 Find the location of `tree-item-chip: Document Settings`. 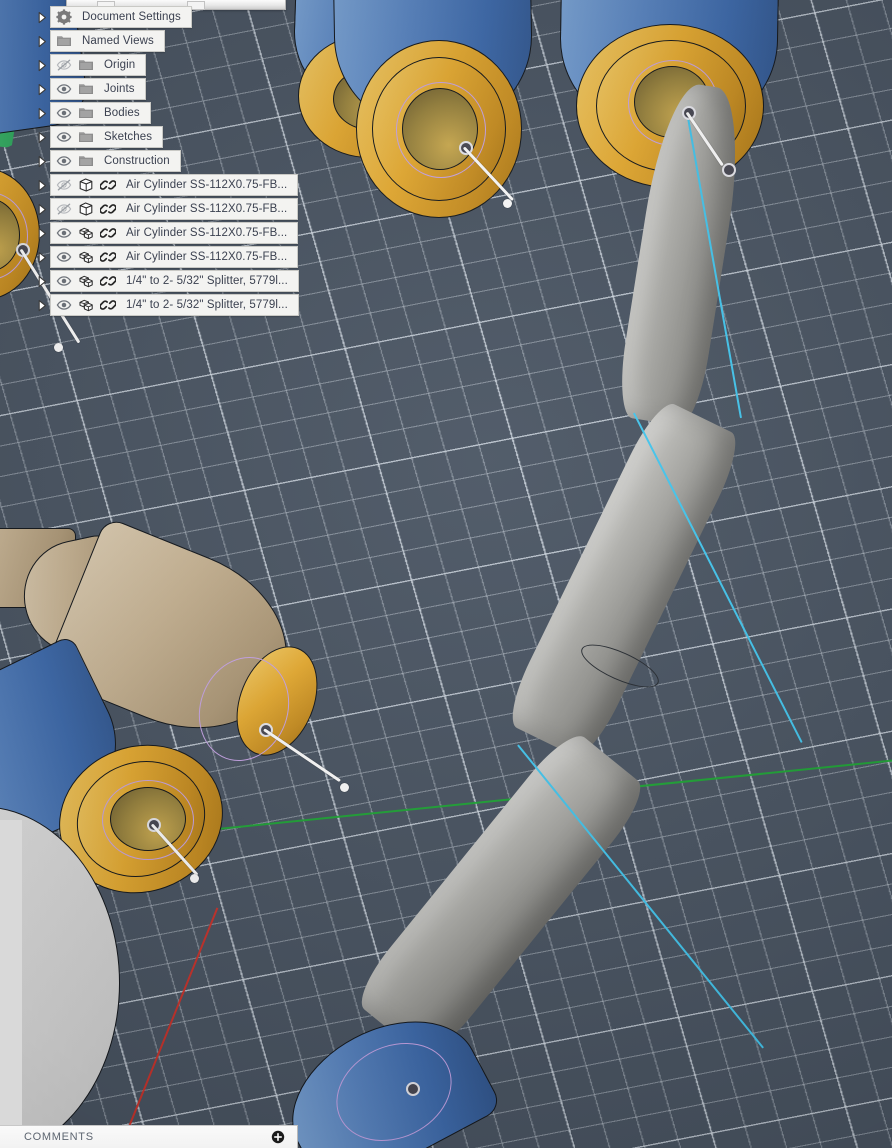

tree-item-chip: Document Settings is located at coordinates (121, 17).